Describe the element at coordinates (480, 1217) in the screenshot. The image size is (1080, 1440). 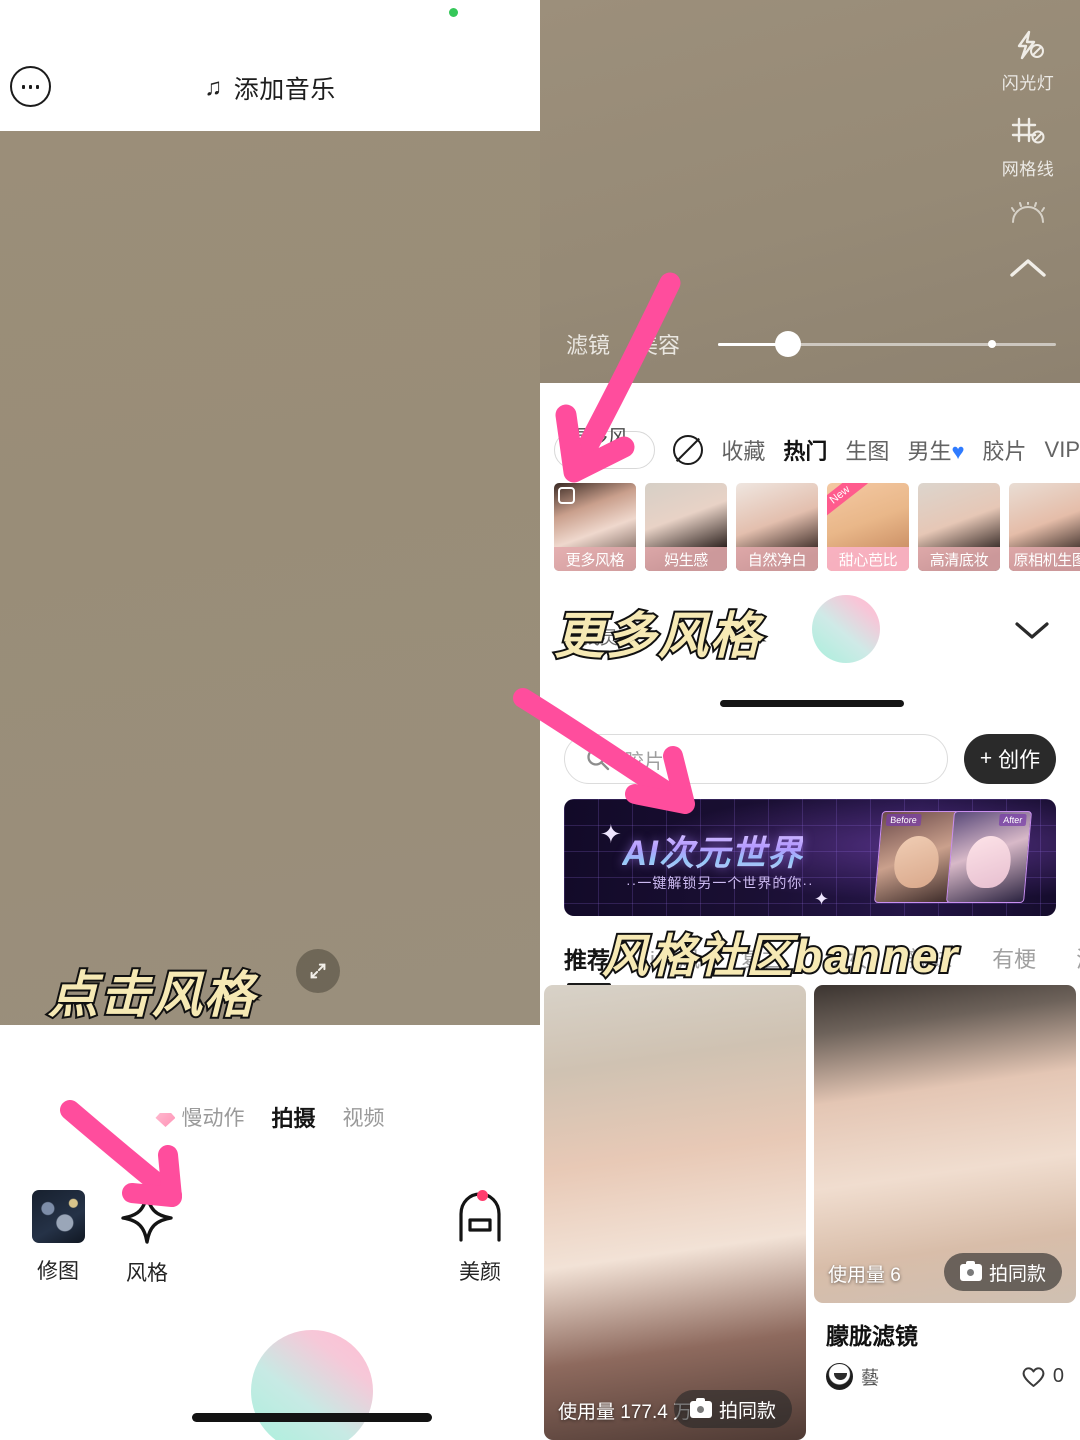
I see `face-beauty-icon` at that location.